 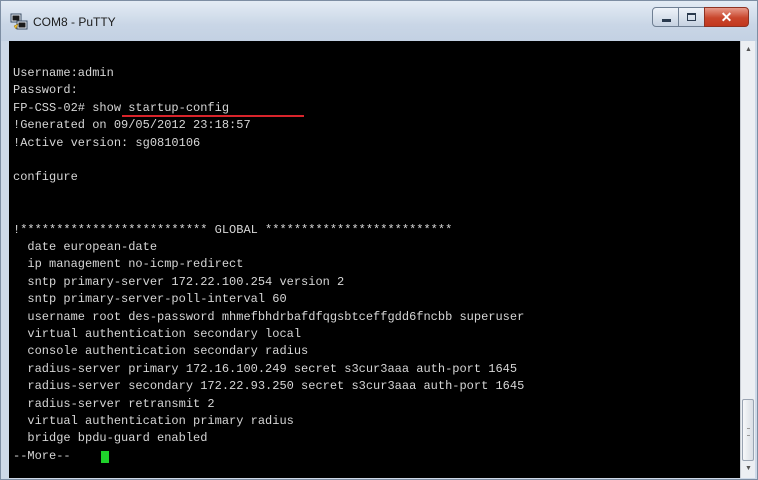 I want to click on terminal-line: virtual authentication primary radius, so click(x=153, y=421).